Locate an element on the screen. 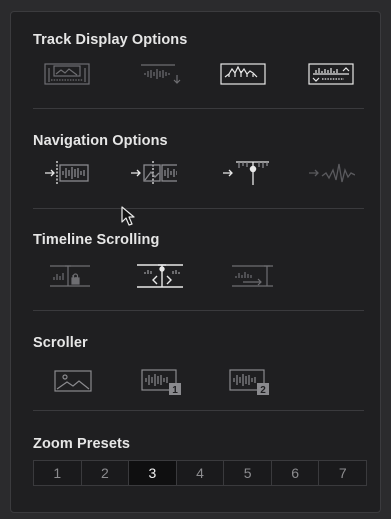 Image resolution: width=391 pixels, height=519 pixels. filmstrip-waveform-button is located at coordinates (67, 74).